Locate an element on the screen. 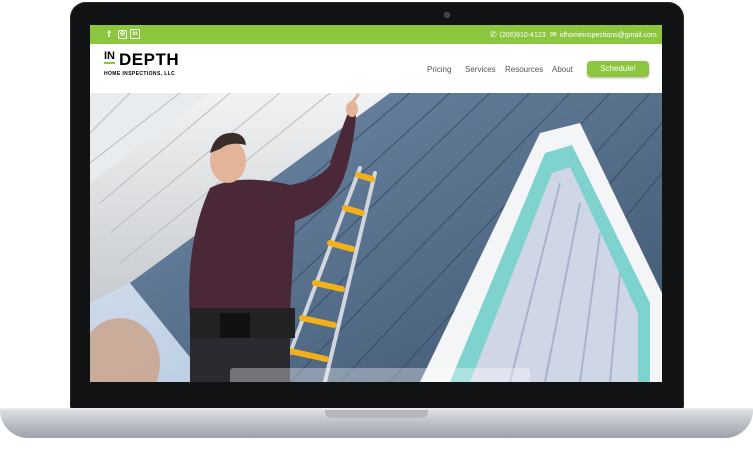  linkedin-icon: in is located at coordinates (135, 34).